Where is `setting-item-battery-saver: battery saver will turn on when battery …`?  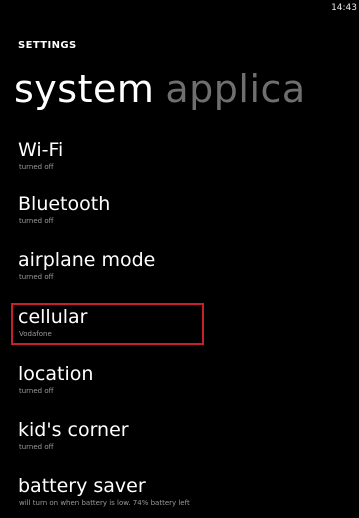 setting-item-battery-saver: battery saver will turn on when battery … is located at coordinates (181, 496).